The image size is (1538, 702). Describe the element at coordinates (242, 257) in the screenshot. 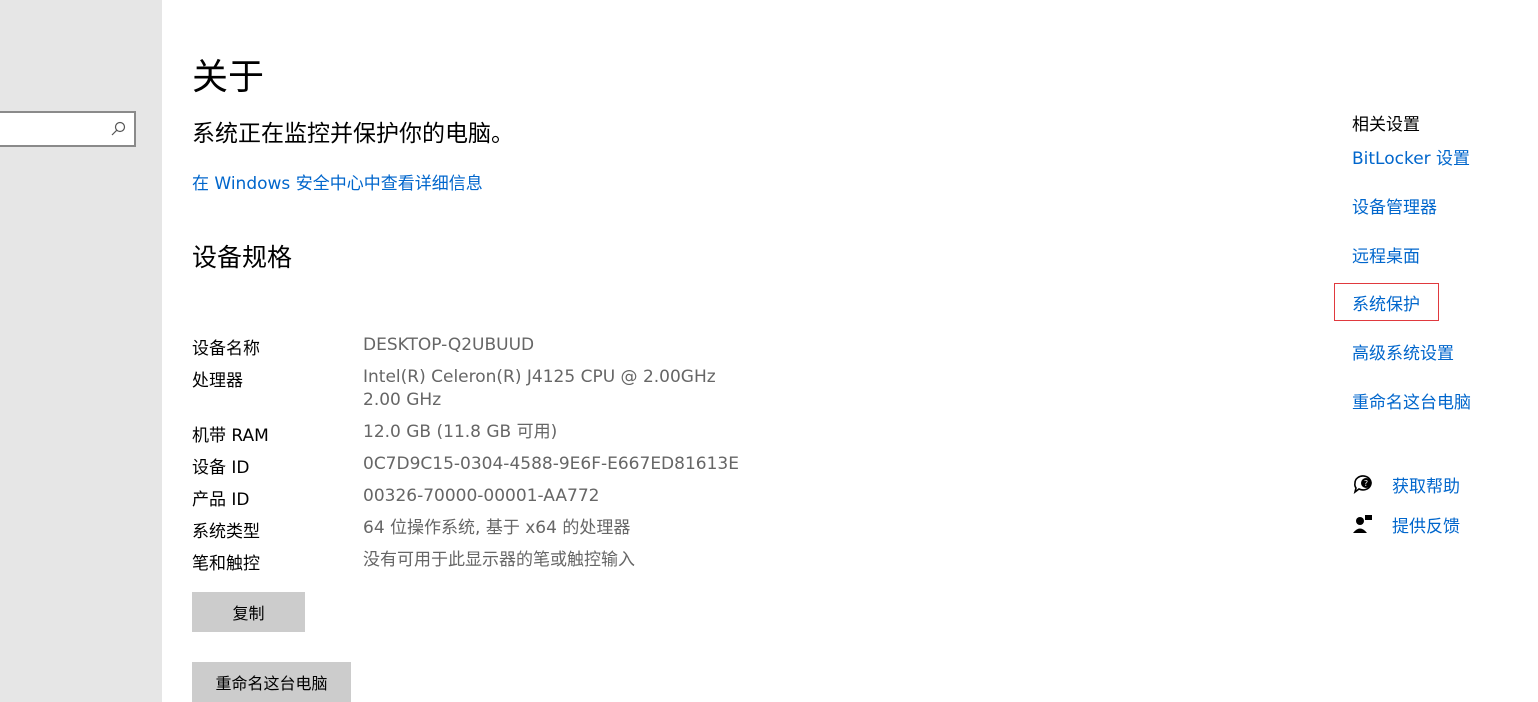

I see `device-specs-title: 设备规格` at that location.